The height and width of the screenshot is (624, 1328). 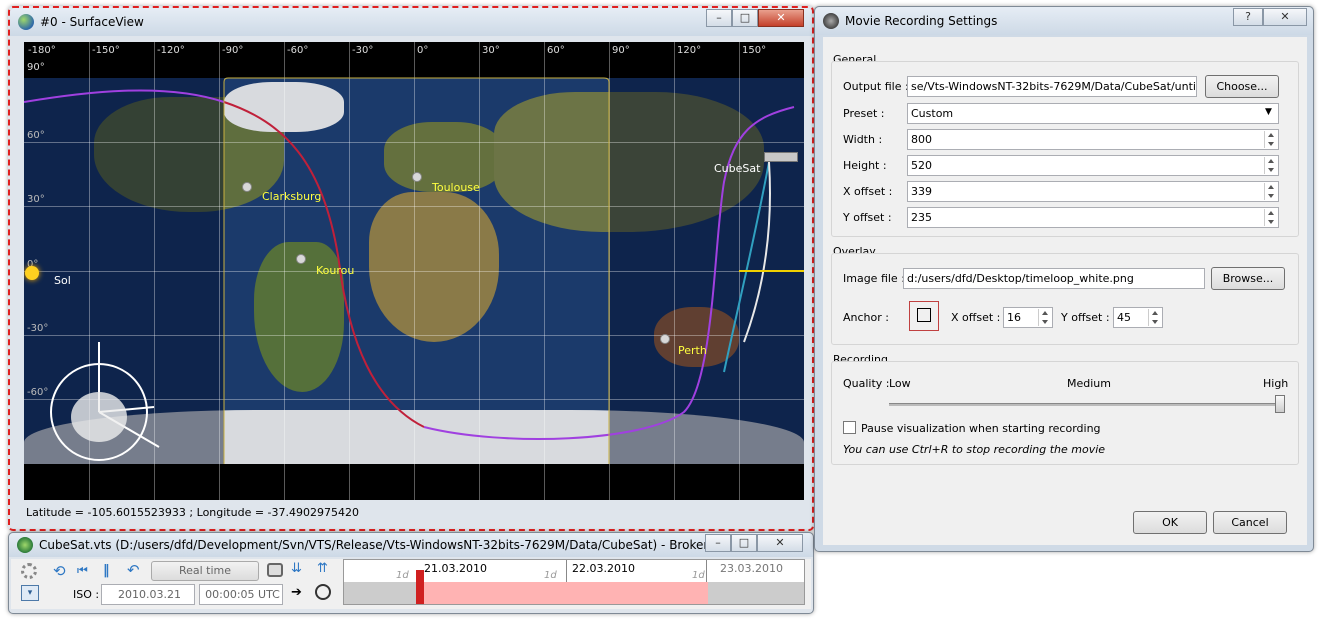 I want to click on timeline-day-label: 23.03.2010, so click(x=751, y=568).